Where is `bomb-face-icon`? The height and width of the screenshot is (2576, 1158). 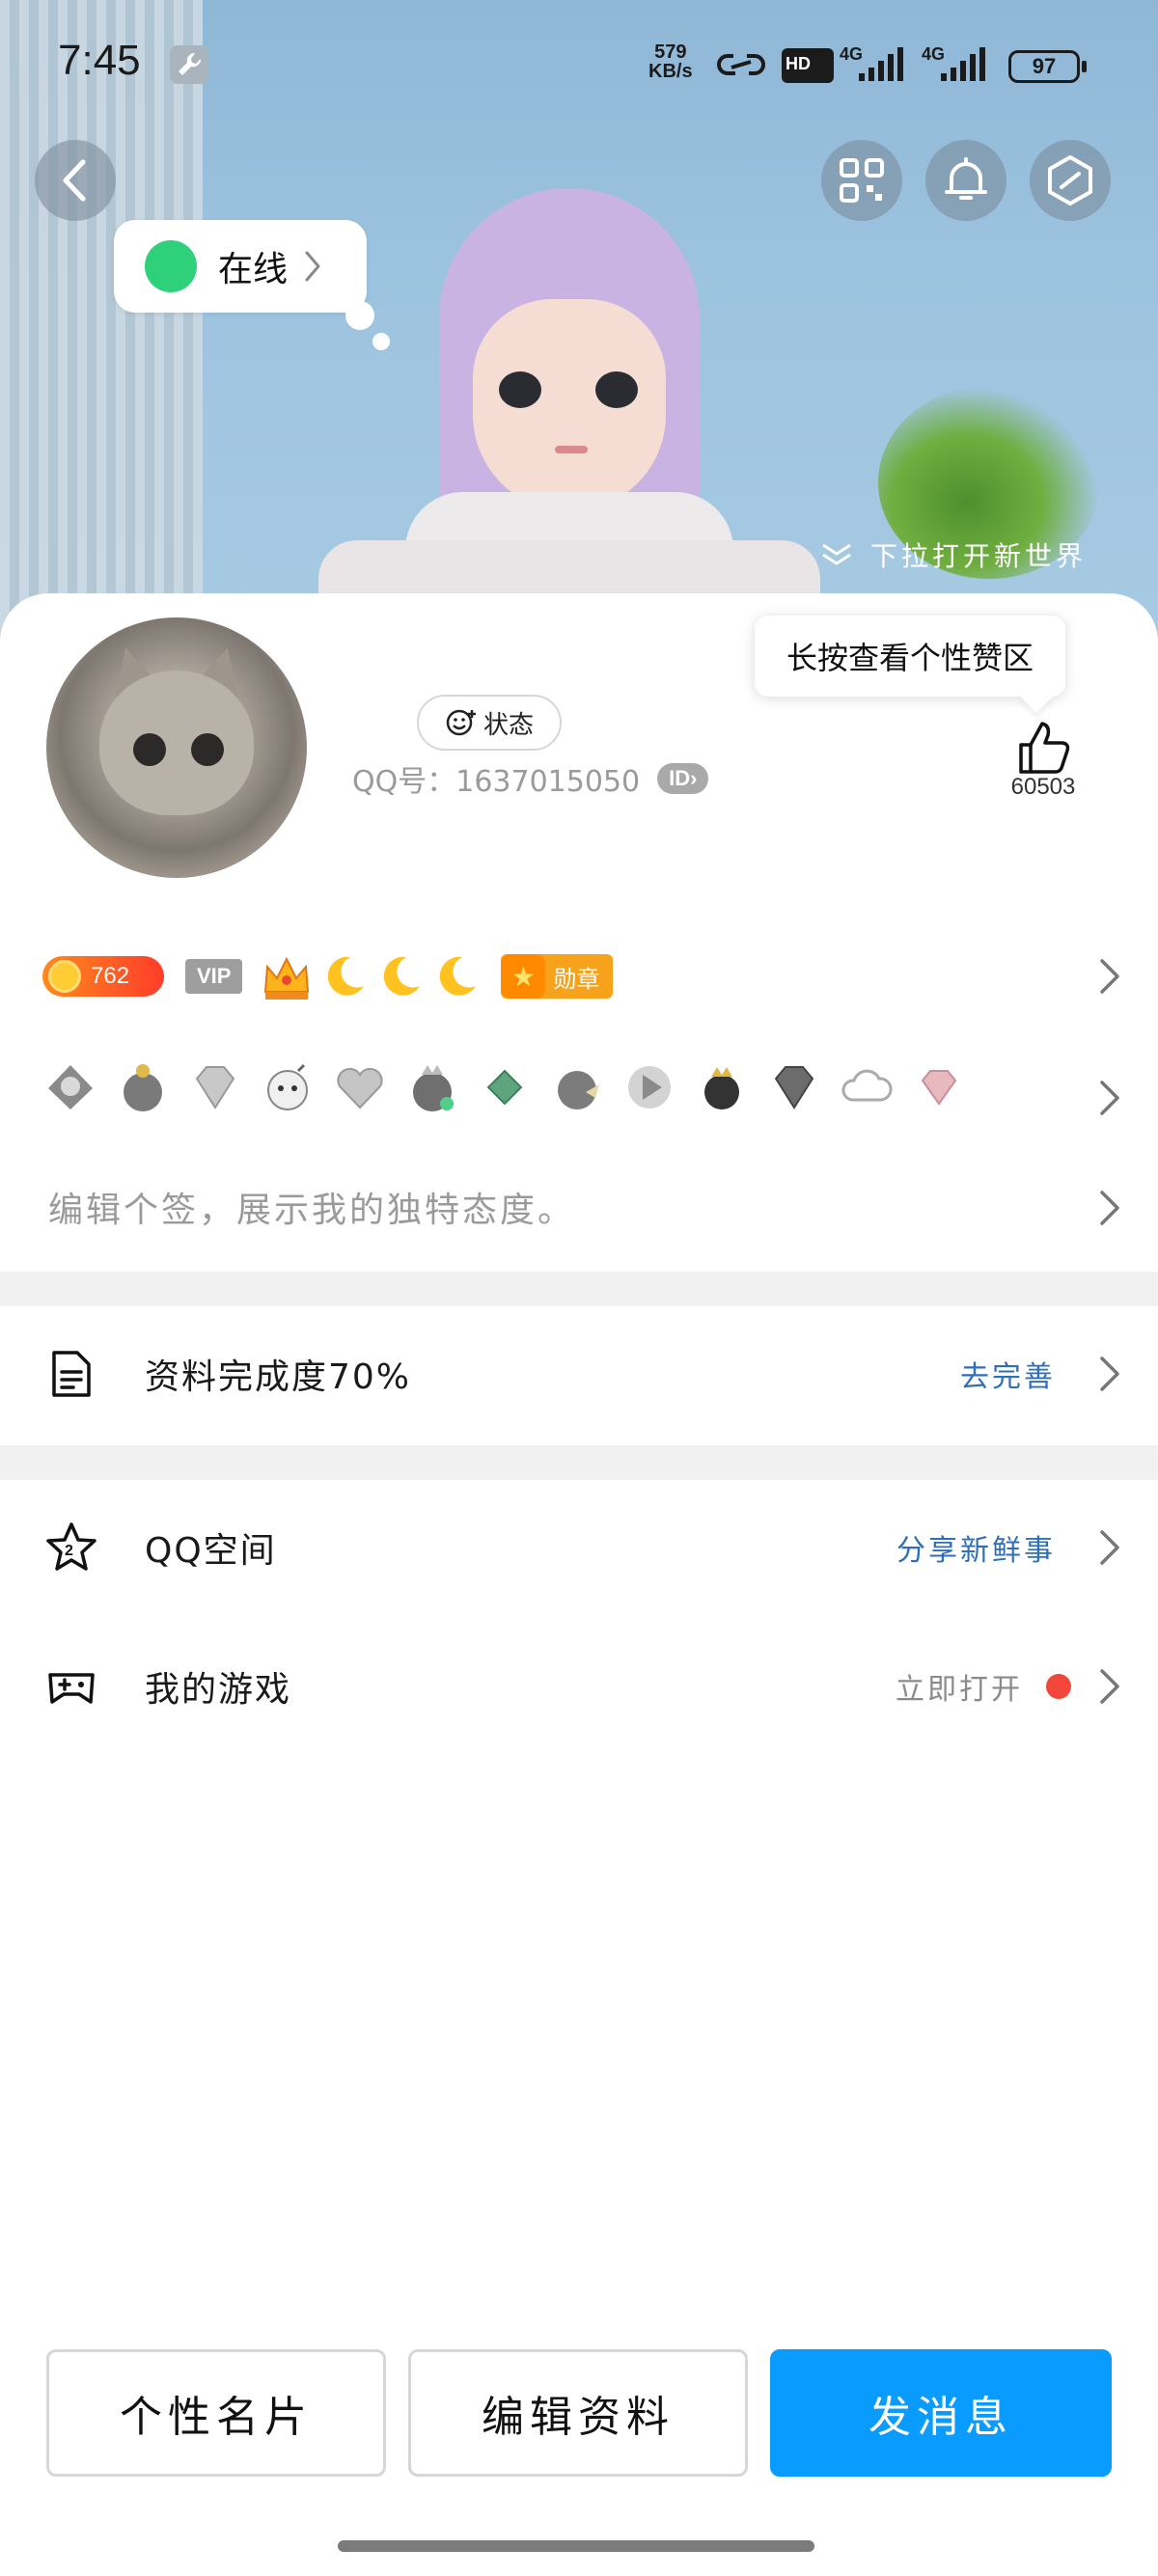 bomb-face-icon is located at coordinates (287, 1087).